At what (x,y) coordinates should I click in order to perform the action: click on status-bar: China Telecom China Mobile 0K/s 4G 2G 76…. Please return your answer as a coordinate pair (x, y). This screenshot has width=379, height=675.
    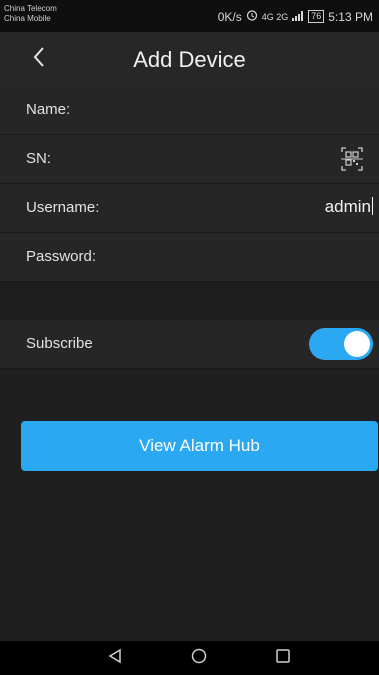
    Looking at the image, I should click on (189, 16).